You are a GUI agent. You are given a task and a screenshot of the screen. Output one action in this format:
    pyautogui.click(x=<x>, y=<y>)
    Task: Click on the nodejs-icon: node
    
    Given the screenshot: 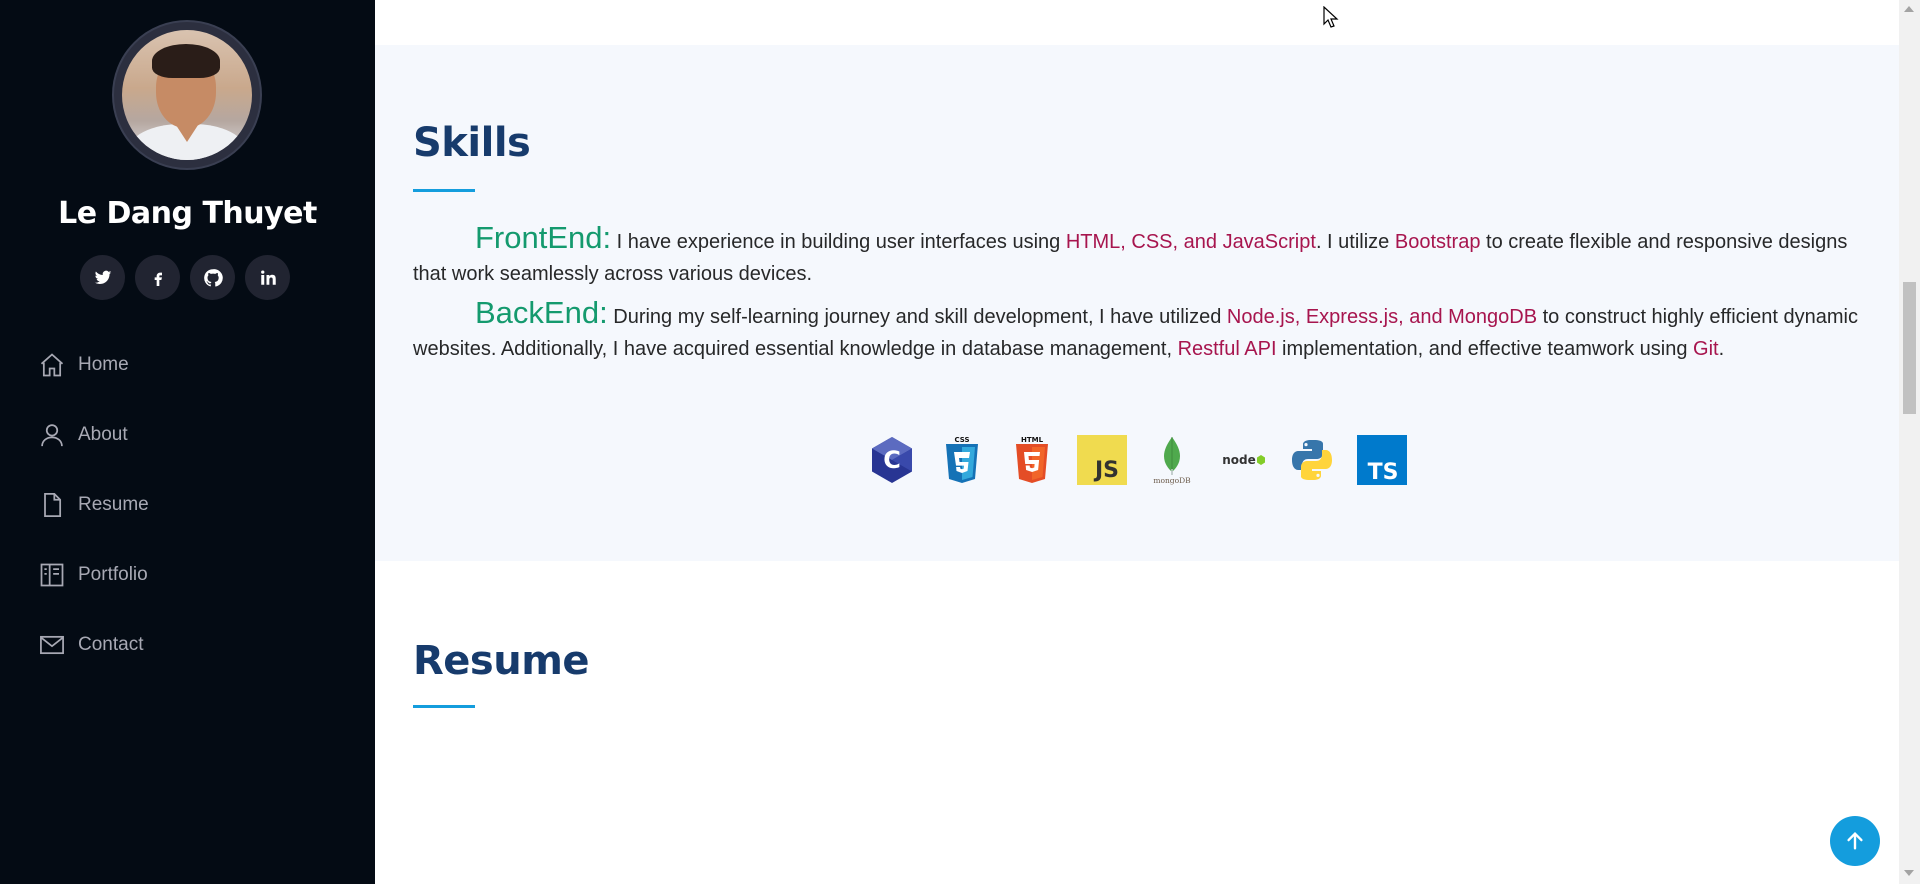 What is the action you would take?
    pyautogui.click(x=1242, y=460)
    